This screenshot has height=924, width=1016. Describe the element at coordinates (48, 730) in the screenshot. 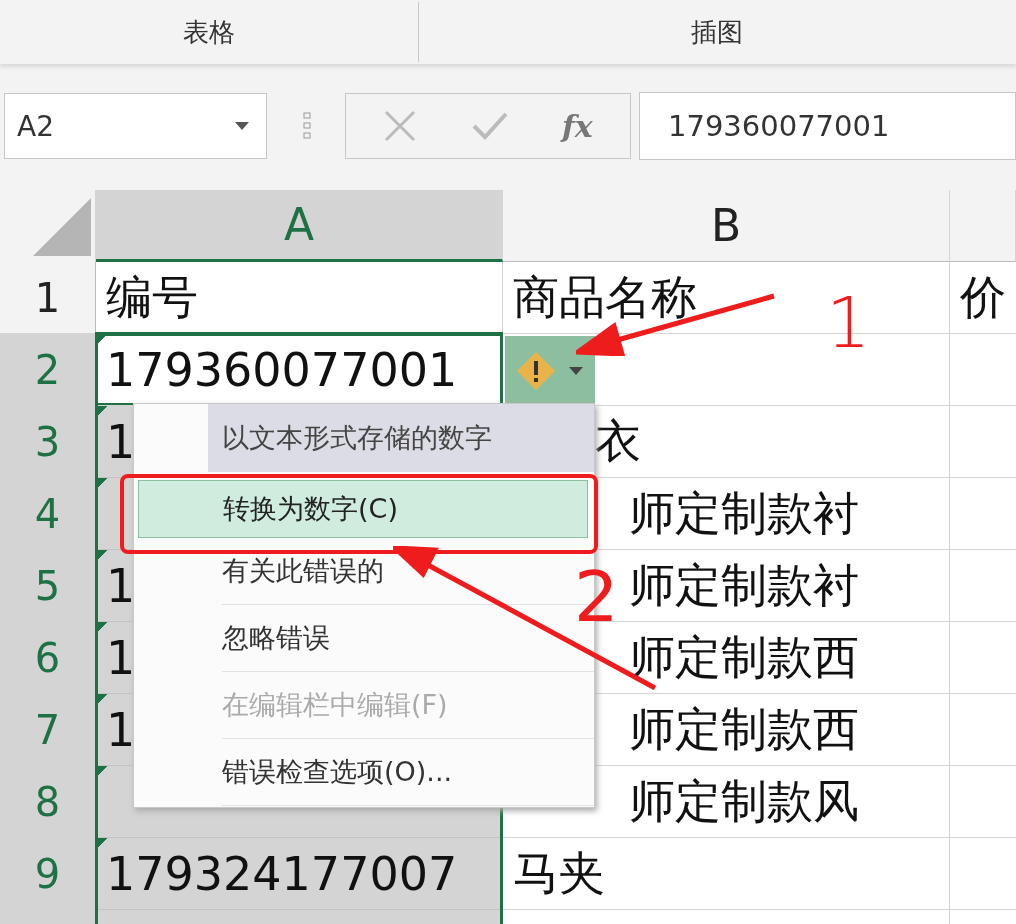

I see `row-header: 7` at that location.